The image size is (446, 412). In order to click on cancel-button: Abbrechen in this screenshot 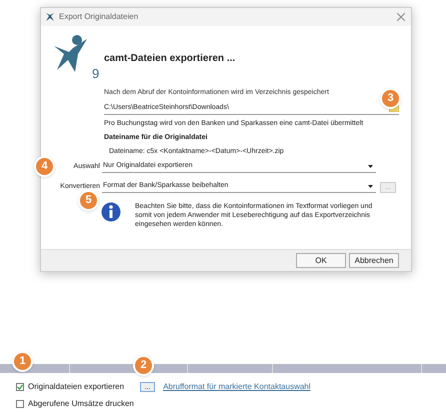, I will do `click(374, 260)`.